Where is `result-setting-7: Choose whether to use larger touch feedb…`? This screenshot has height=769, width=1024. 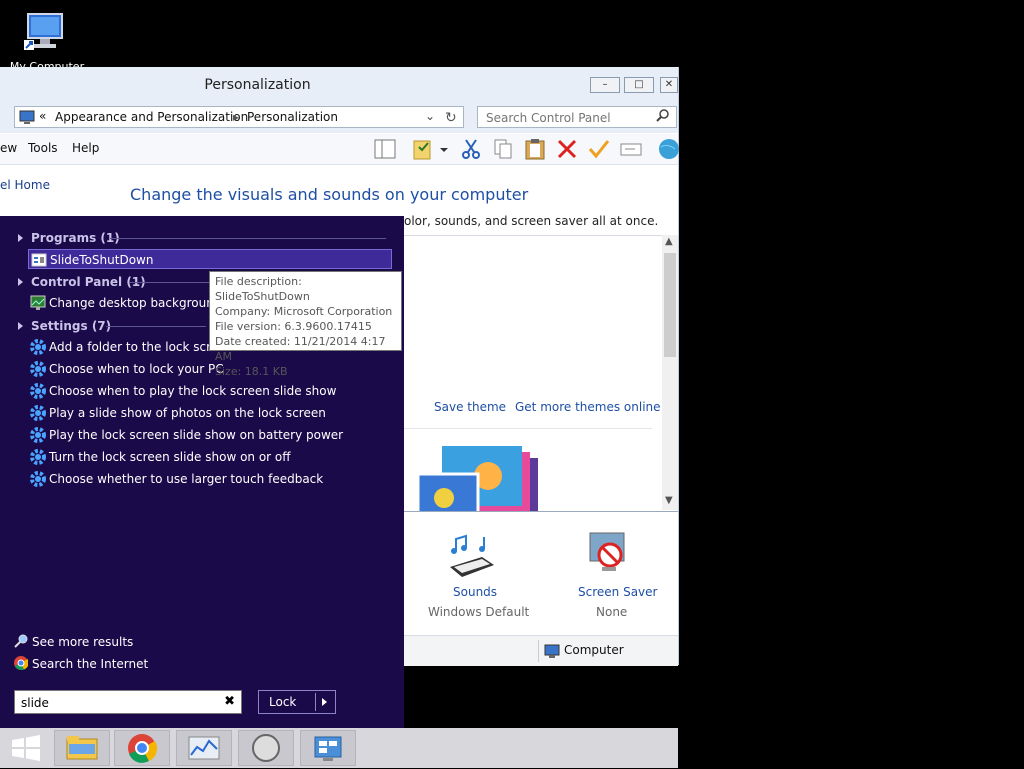 result-setting-7: Choose whether to use larger touch feedb… is located at coordinates (210, 479).